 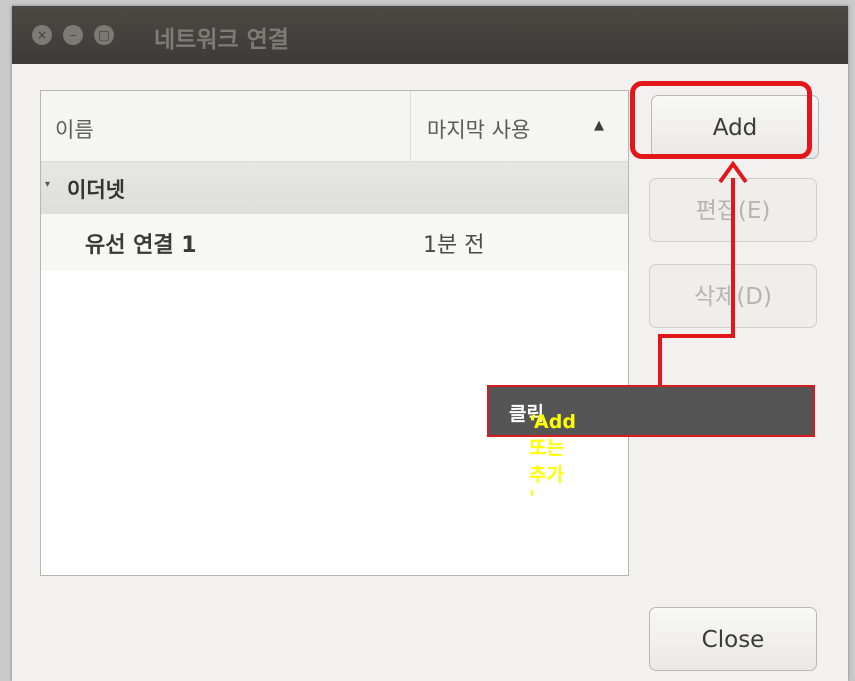 What do you see at coordinates (696, 283) in the screenshot?
I see `arrow-line` at bounding box center [696, 283].